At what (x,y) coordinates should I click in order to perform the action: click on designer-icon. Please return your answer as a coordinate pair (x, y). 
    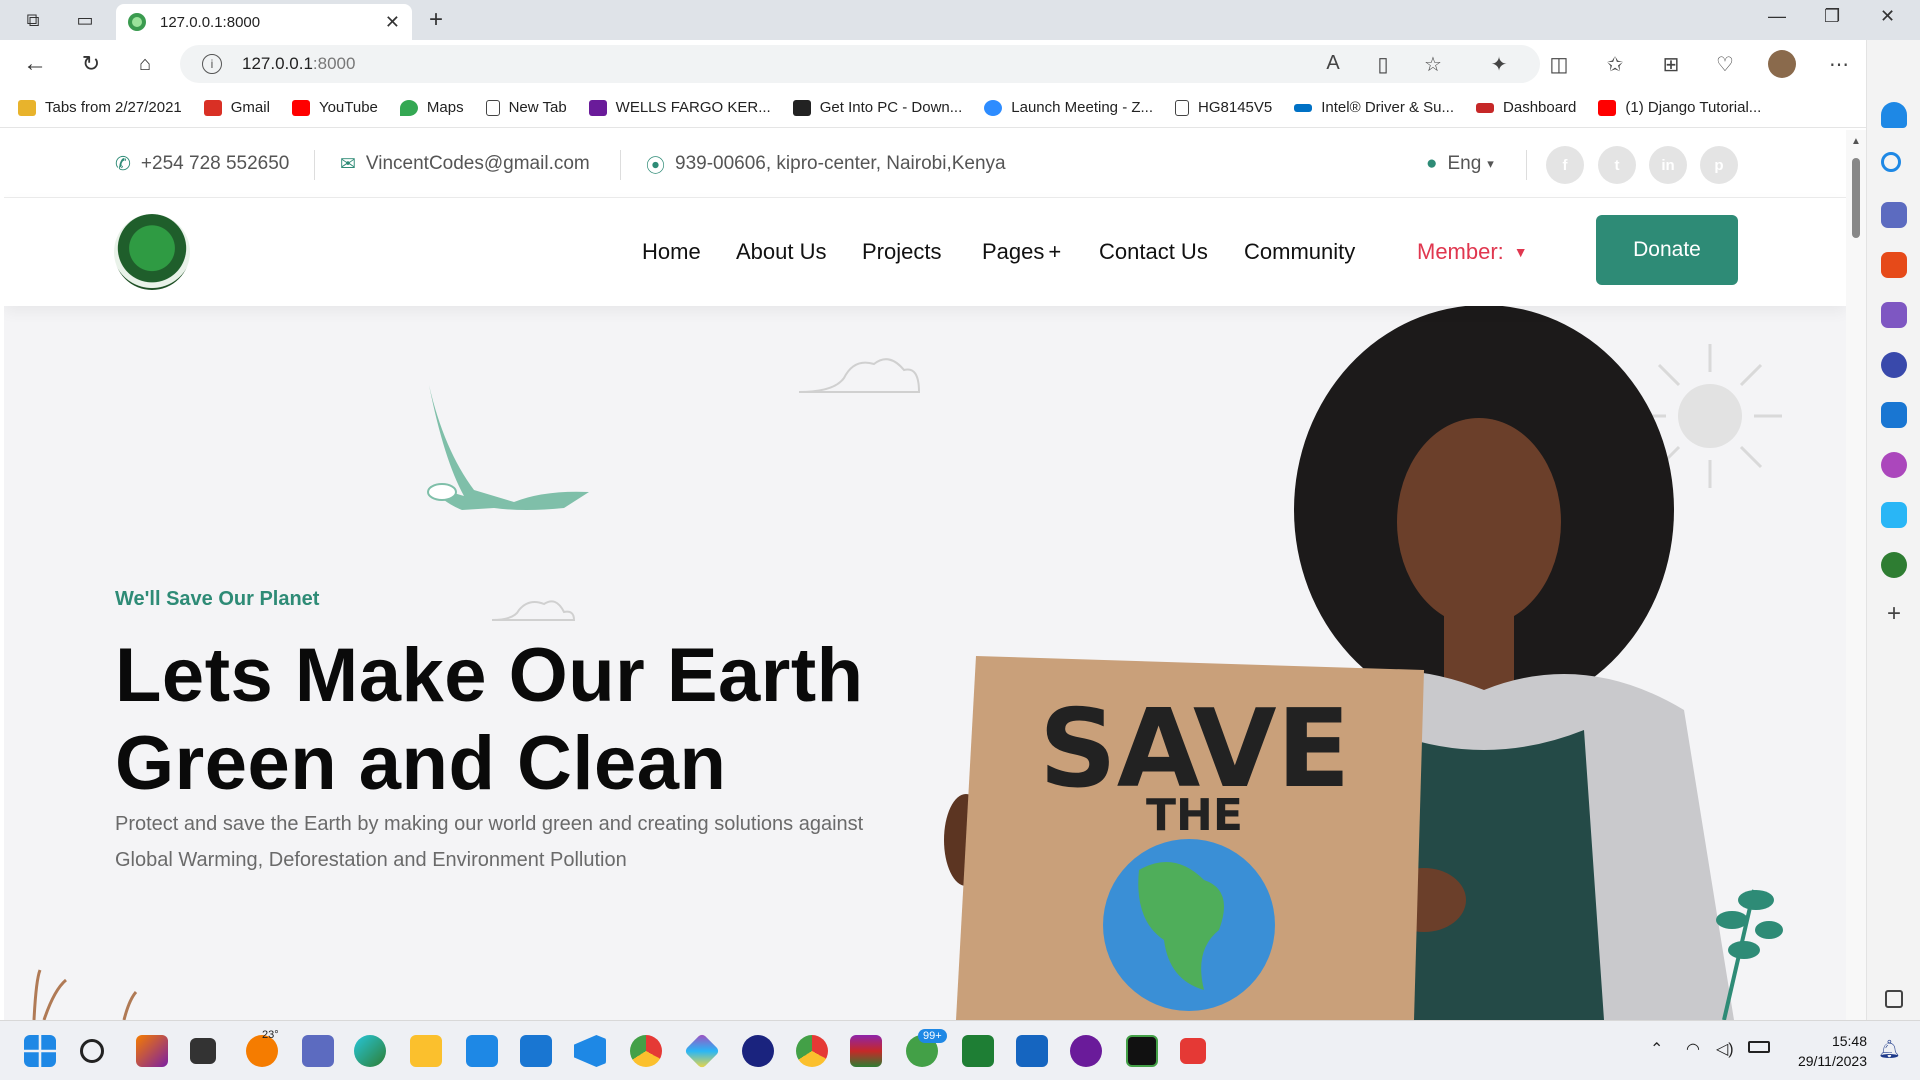
    Looking at the image, I should click on (1894, 465).